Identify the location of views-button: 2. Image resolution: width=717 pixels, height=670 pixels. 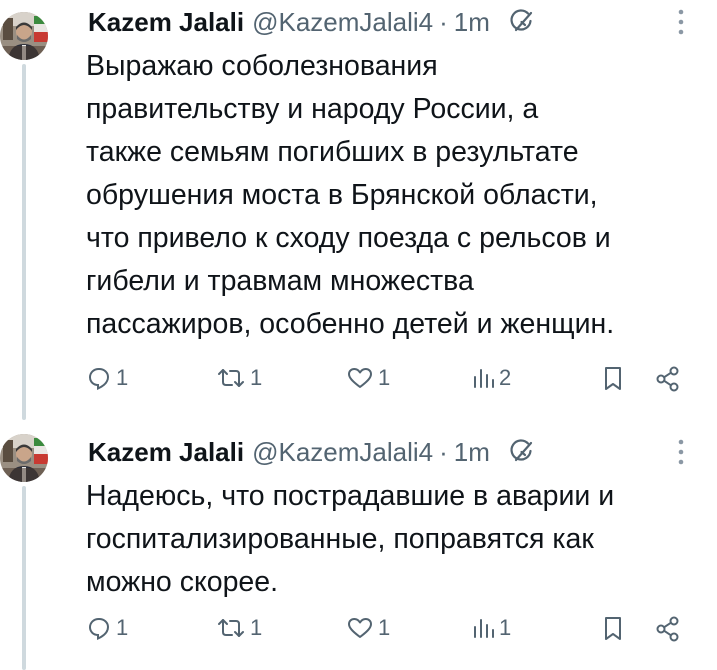
(491, 378).